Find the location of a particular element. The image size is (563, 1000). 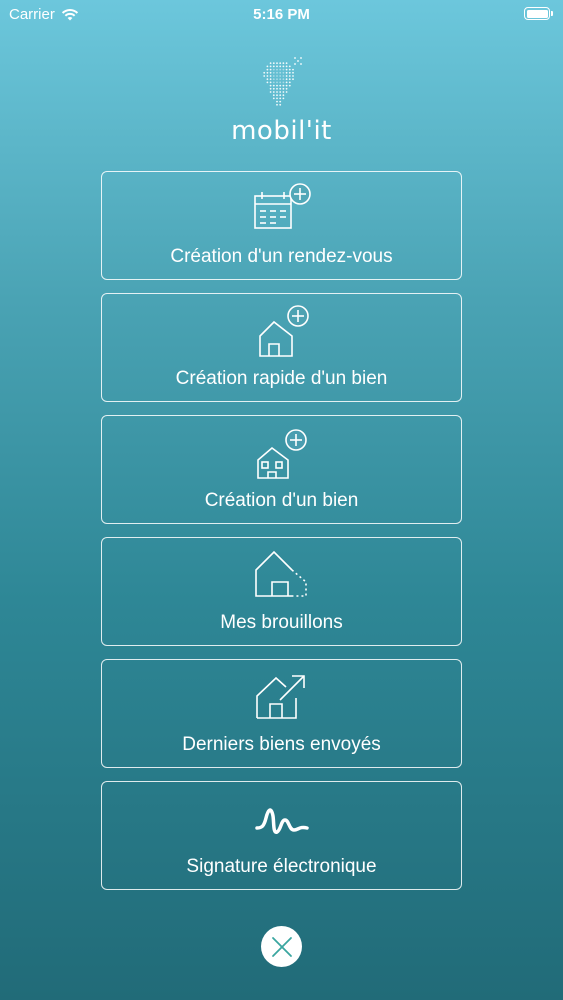

app-logo: mobil'it is located at coordinates (281, 101).